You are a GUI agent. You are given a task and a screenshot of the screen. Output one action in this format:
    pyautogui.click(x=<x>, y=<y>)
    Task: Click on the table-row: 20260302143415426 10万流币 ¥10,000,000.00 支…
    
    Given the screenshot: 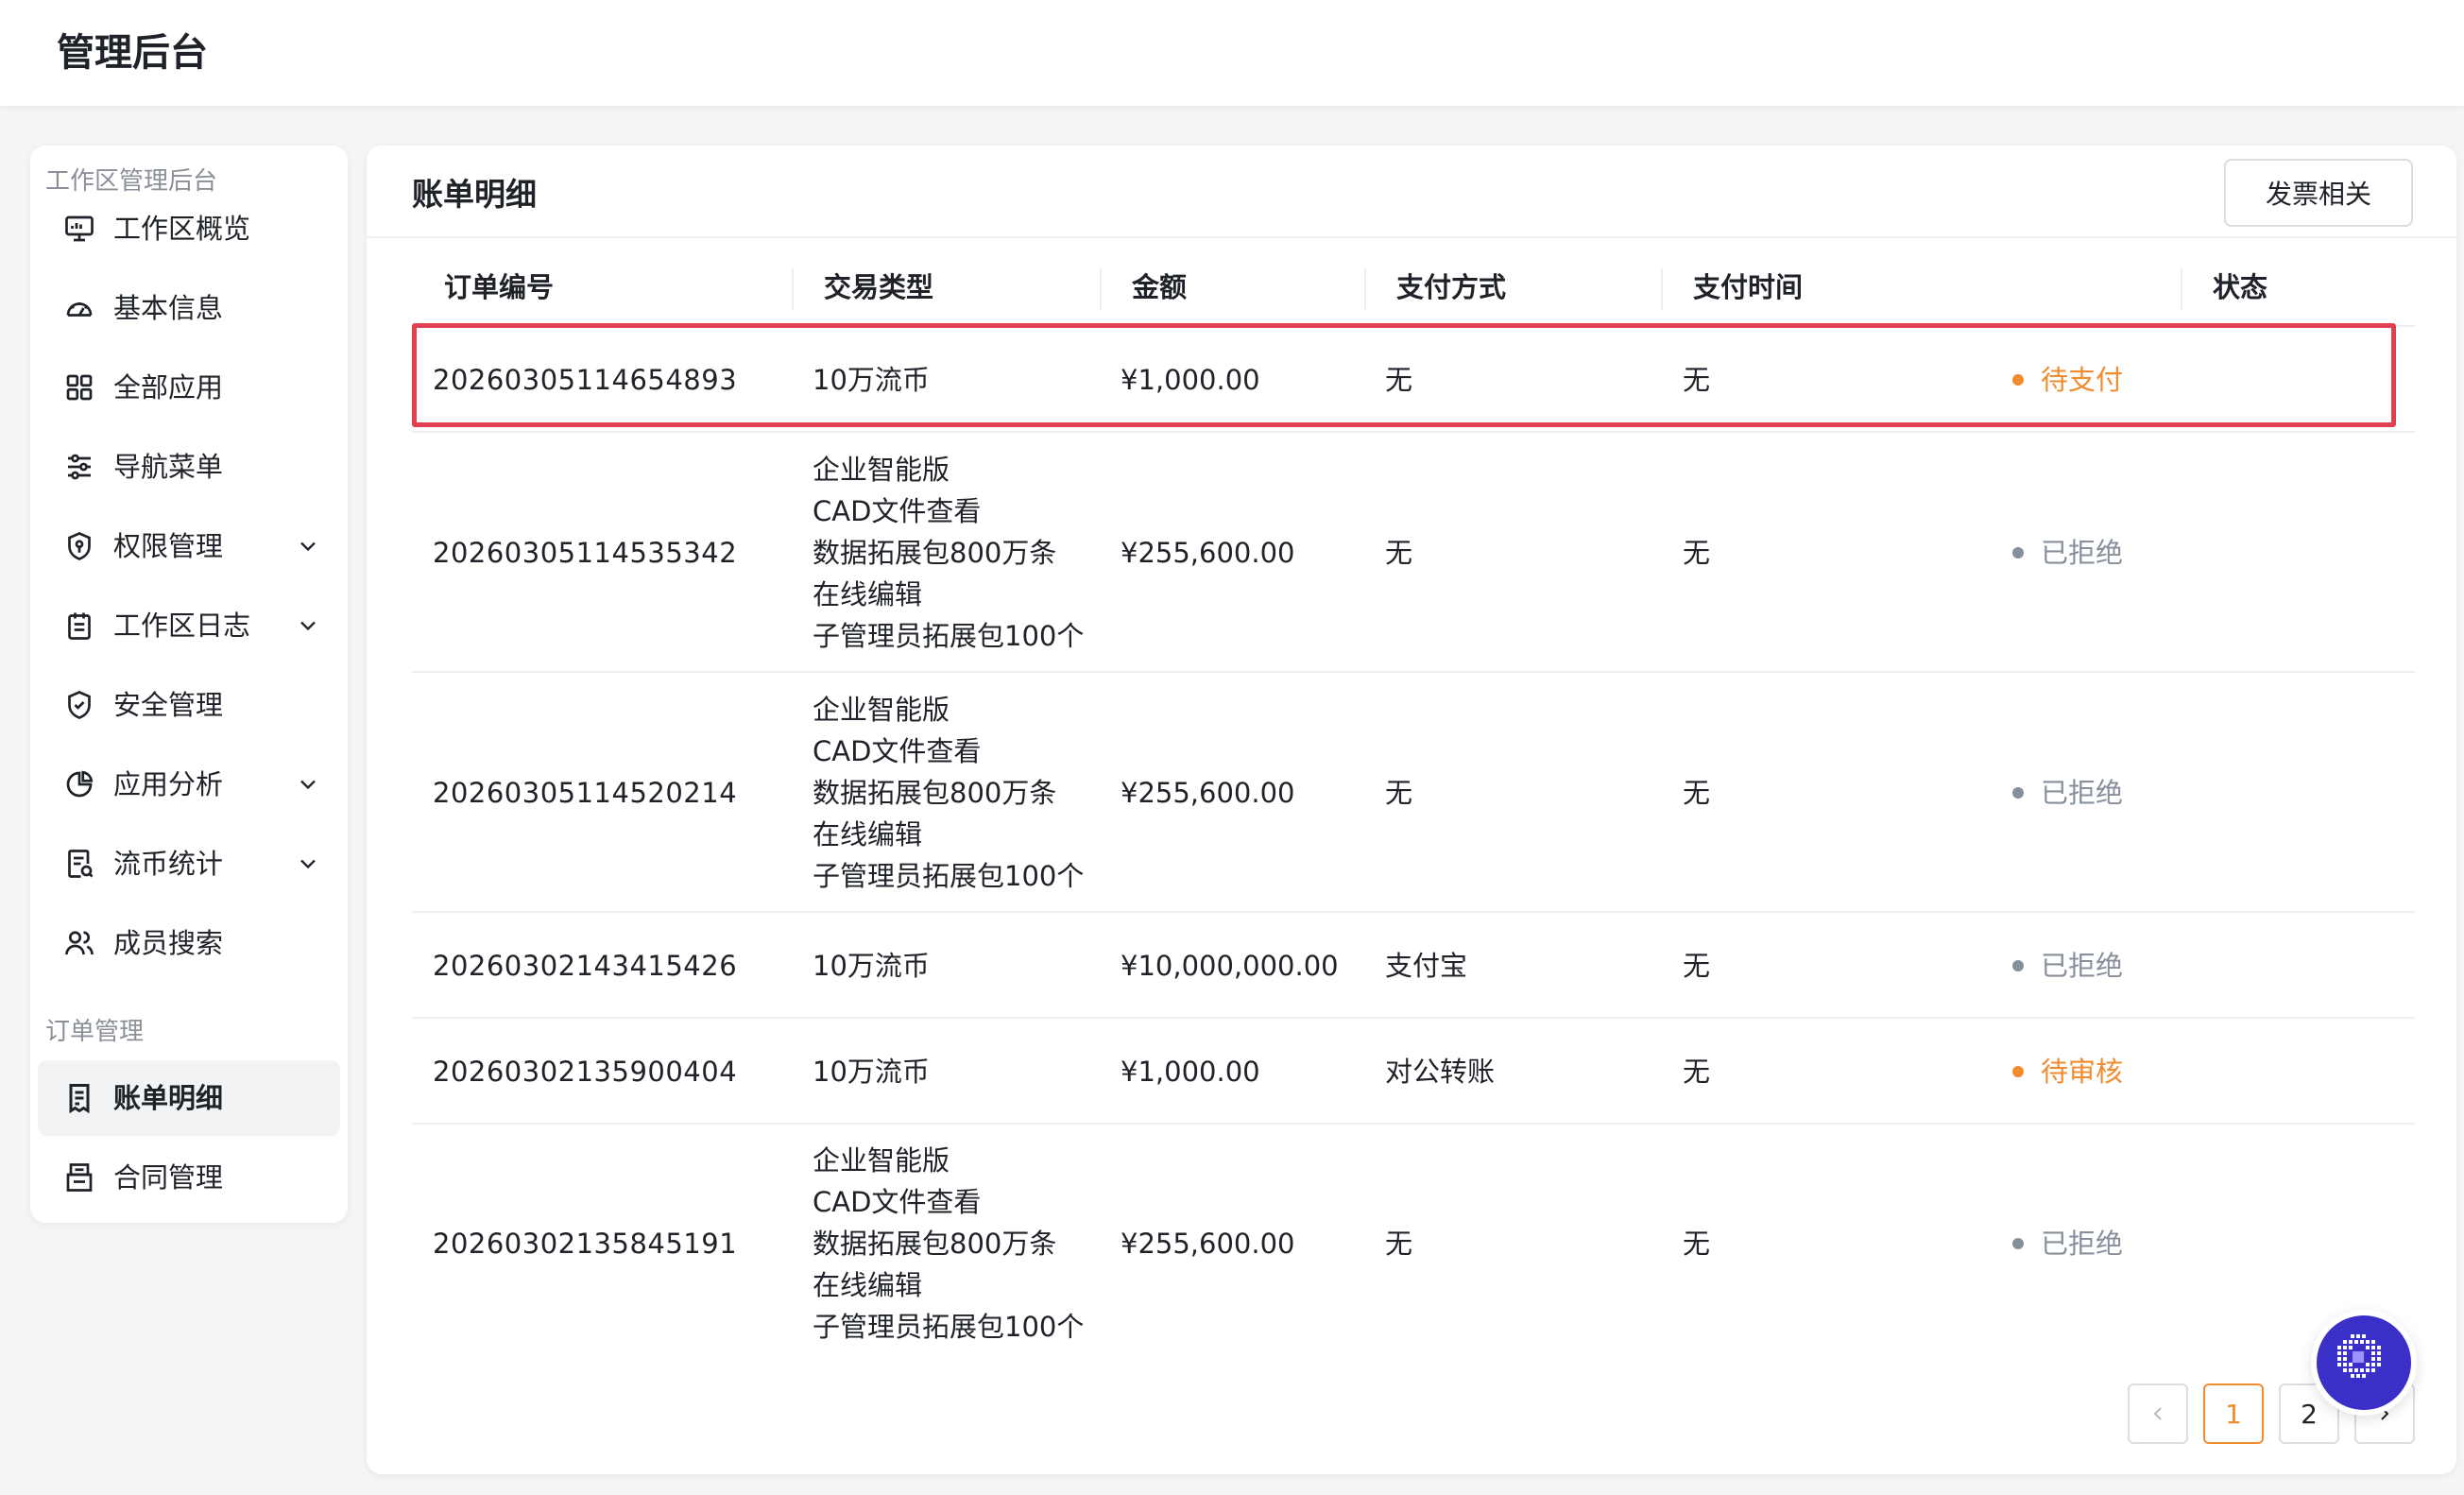 What is the action you would take?
    pyautogui.click(x=1413, y=966)
    